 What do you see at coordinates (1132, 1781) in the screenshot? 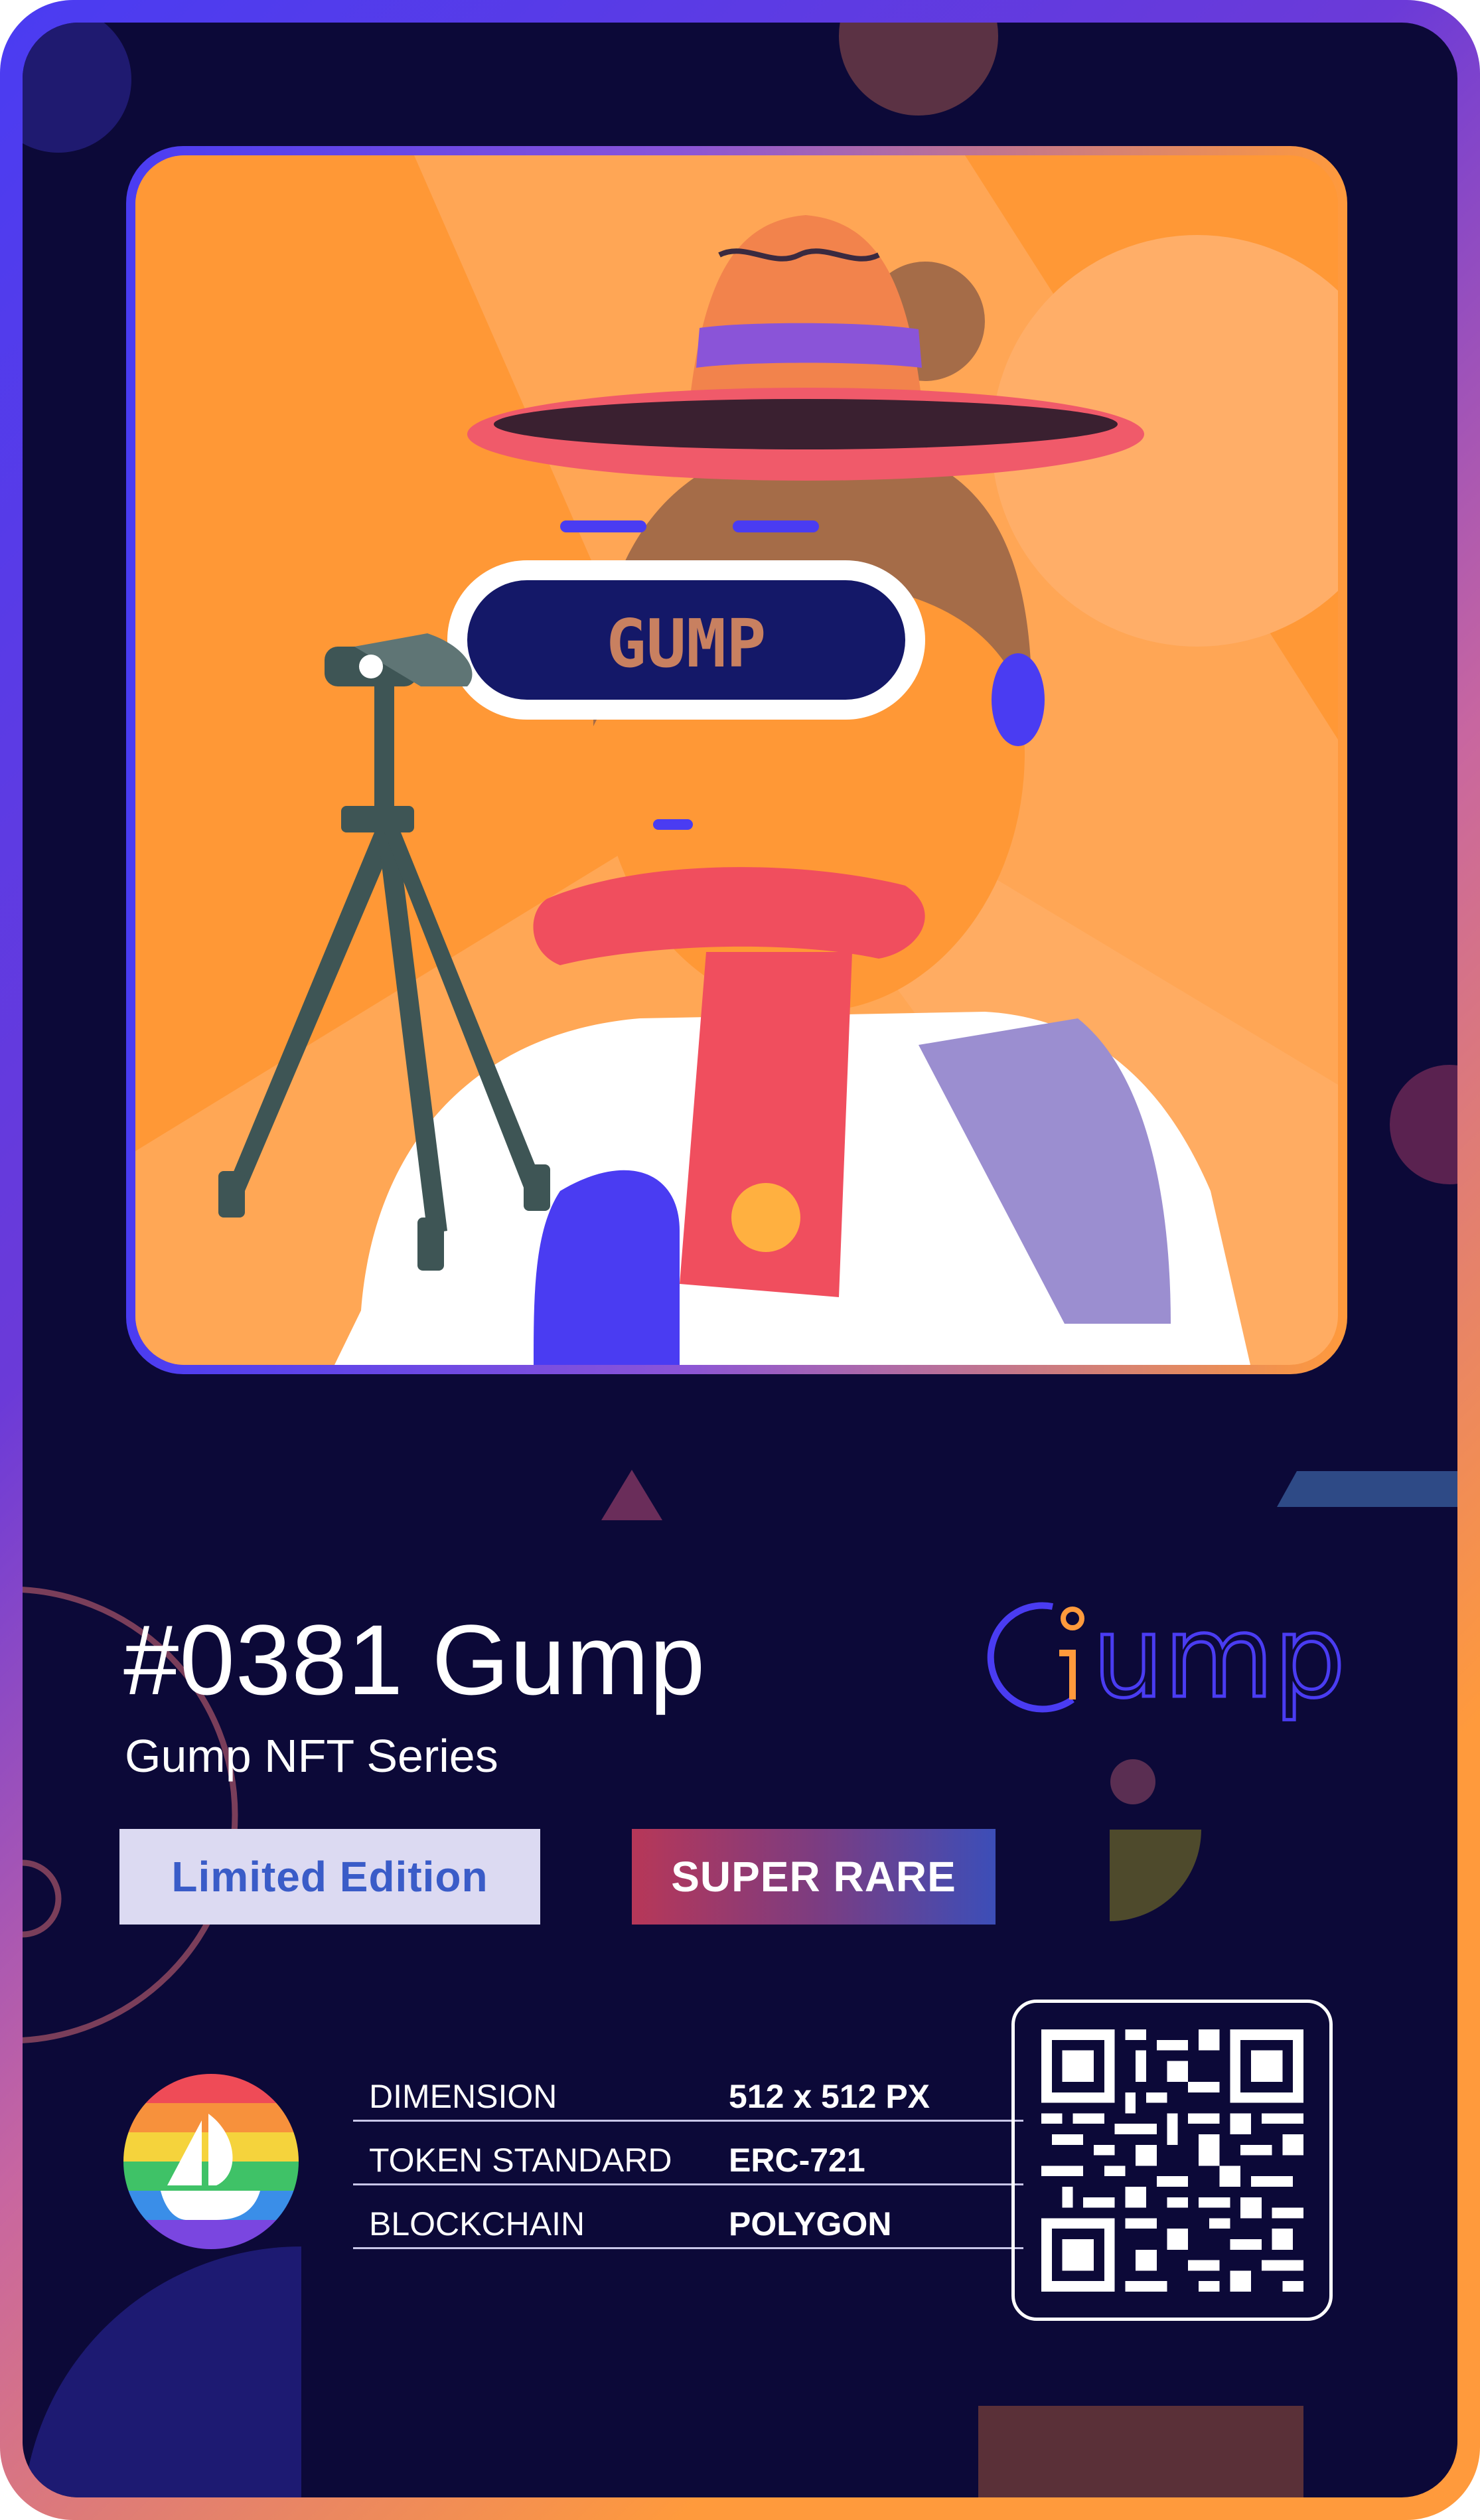
I see `deco-dot` at bounding box center [1132, 1781].